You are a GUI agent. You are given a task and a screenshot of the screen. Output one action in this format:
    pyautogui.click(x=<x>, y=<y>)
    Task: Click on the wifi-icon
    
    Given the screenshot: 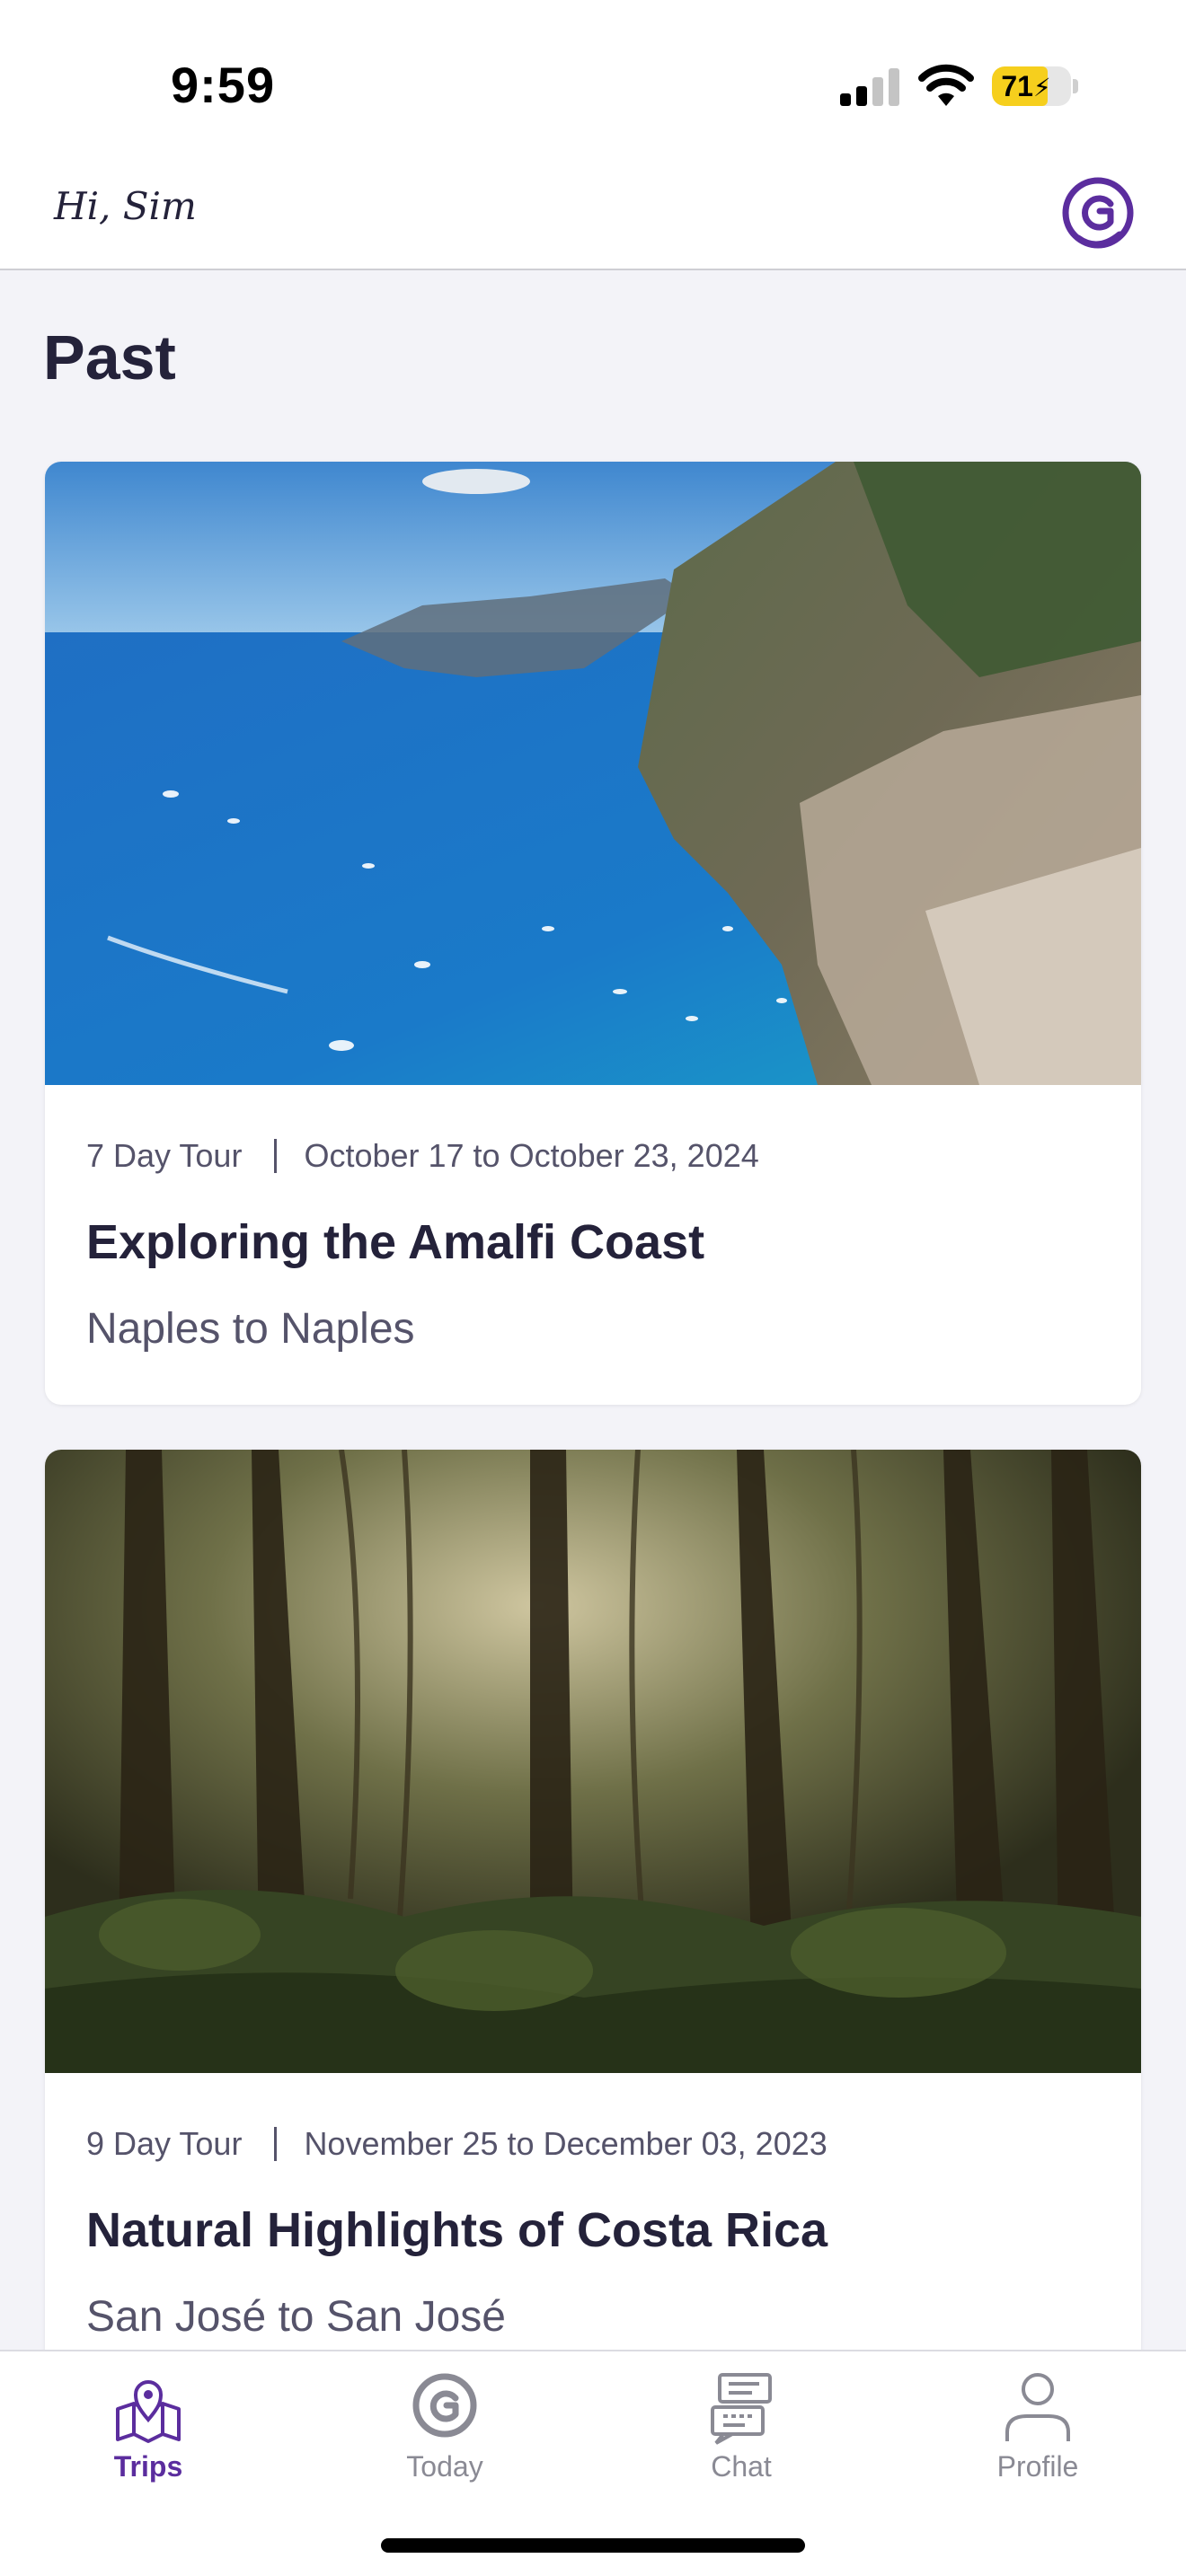 What is the action you would take?
    pyautogui.click(x=946, y=85)
    